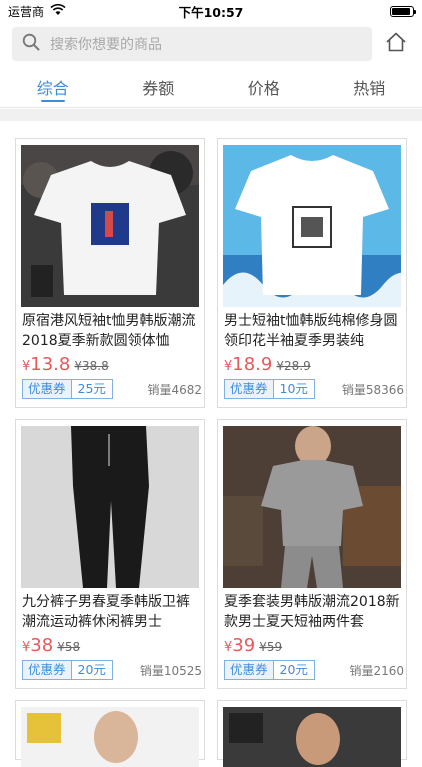 Image resolution: width=422 pixels, height=767 pixels. Describe the element at coordinates (58, 11) in the screenshot. I see `wifi-icon` at that location.